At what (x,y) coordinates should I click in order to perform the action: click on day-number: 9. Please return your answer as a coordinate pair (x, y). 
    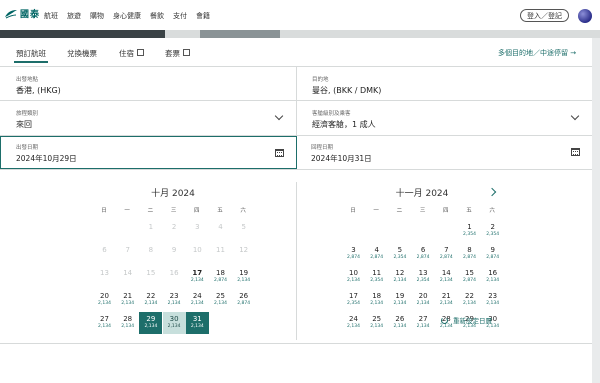
    Looking at the image, I should click on (174, 250).